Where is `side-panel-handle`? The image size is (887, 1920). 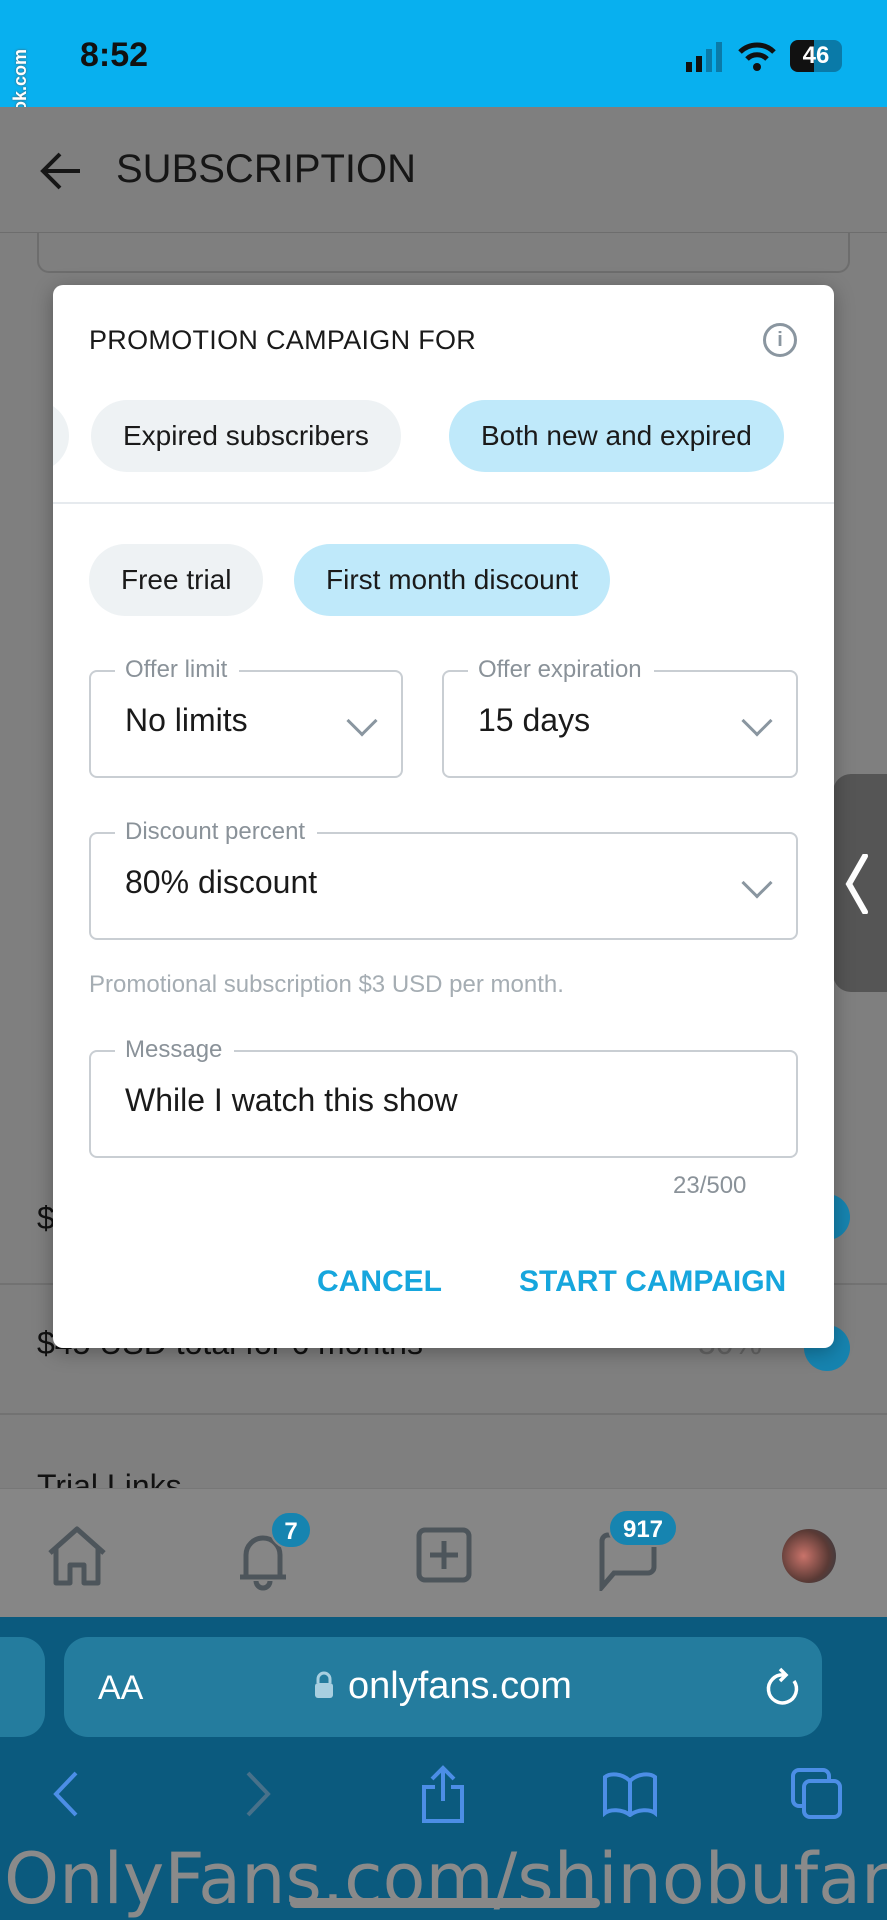 side-panel-handle is located at coordinates (860, 883).